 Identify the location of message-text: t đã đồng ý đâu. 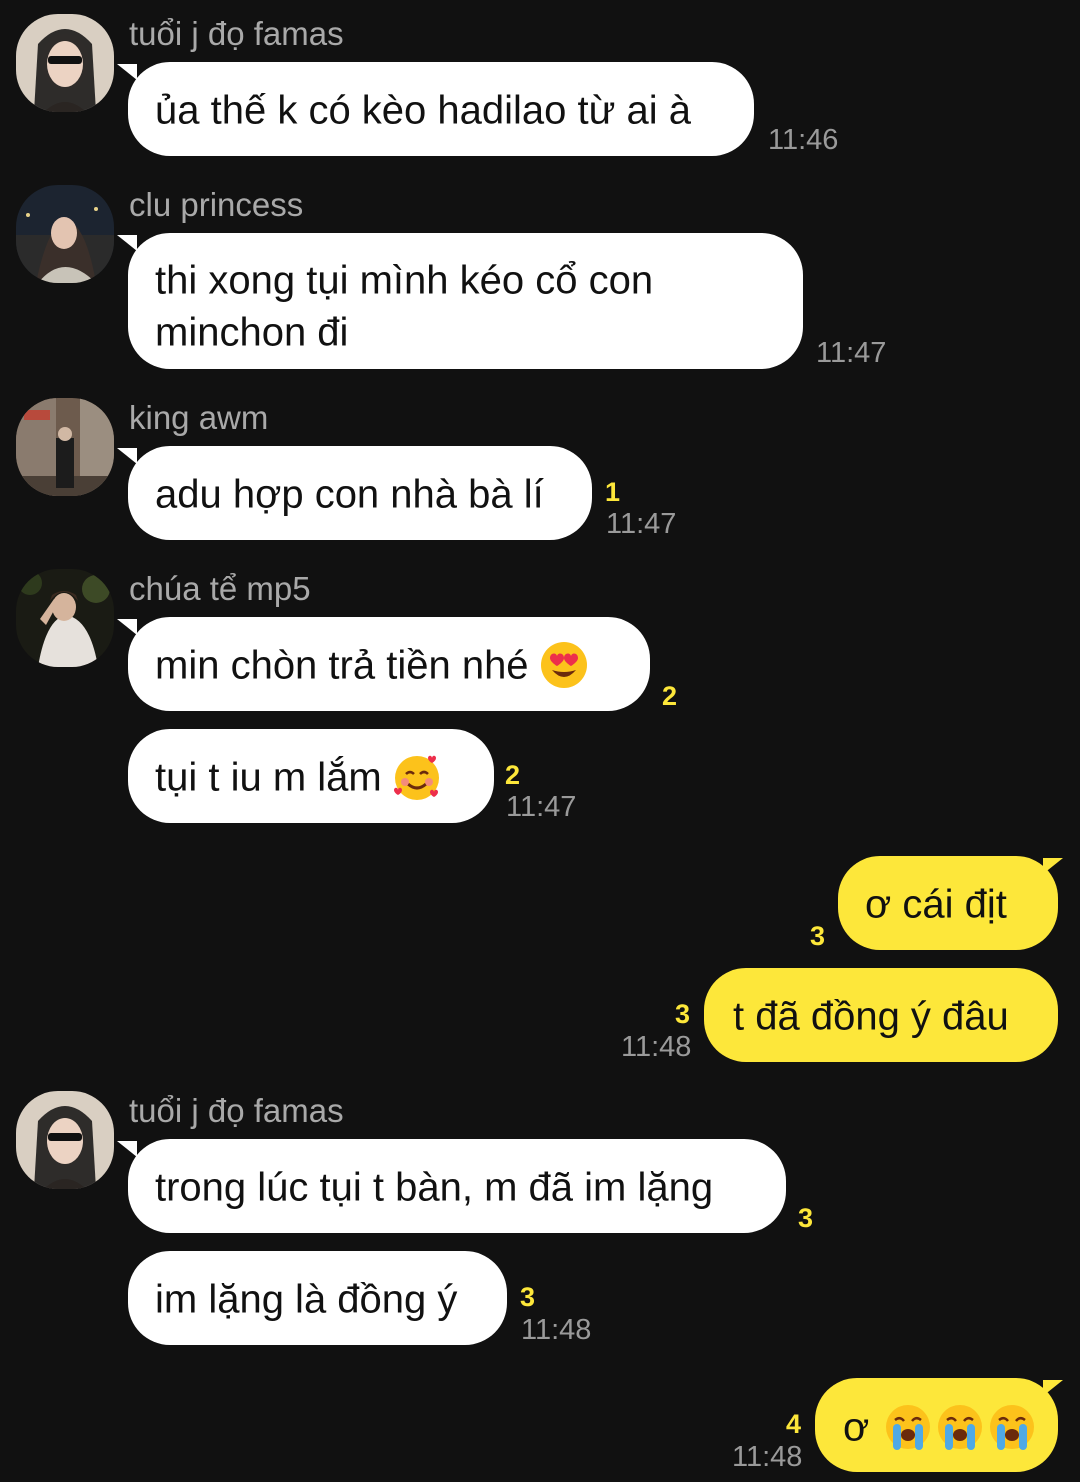
(871, 1016).